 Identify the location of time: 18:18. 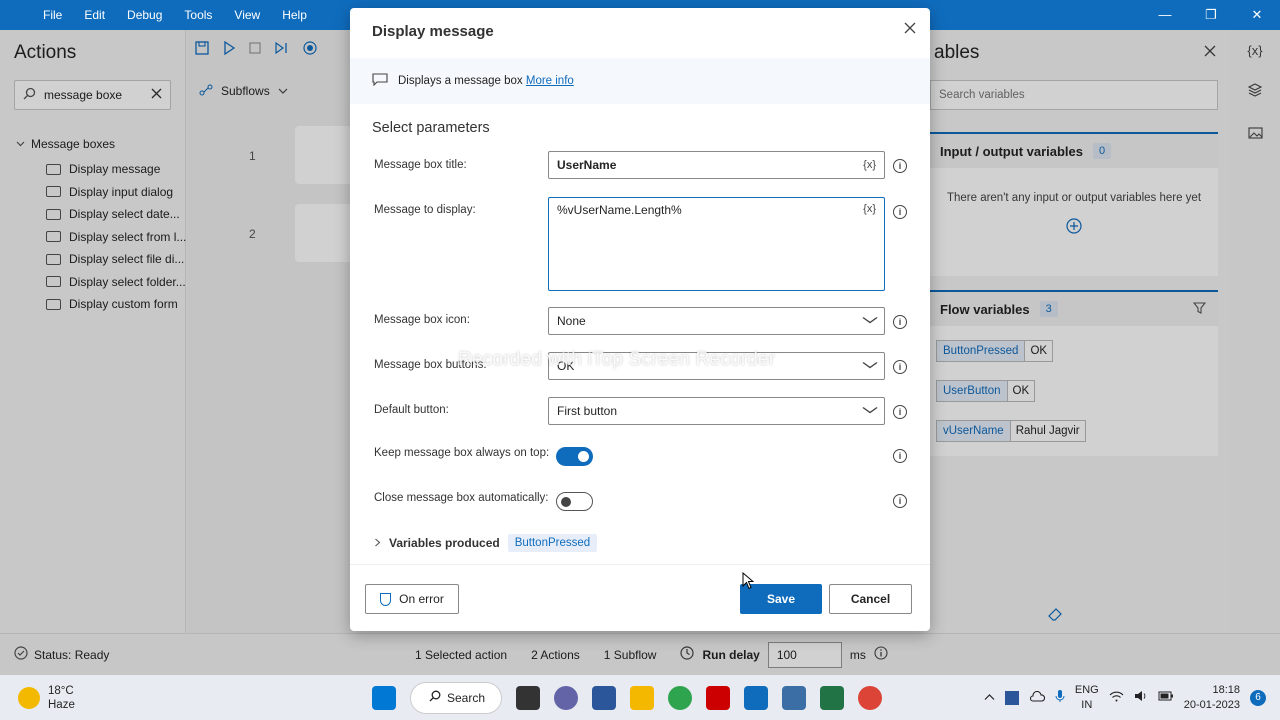
(1226, 689).